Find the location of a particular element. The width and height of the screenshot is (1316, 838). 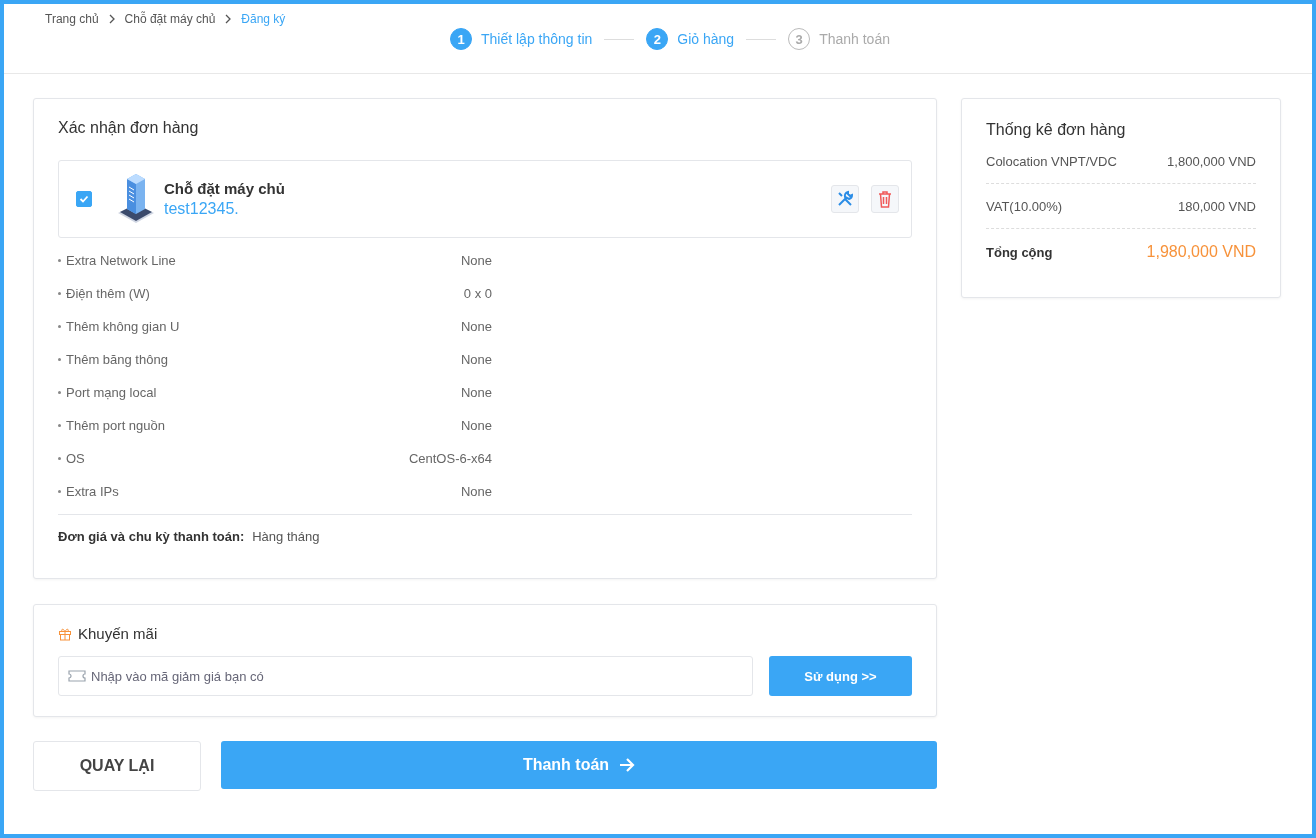

step-number: 1 is located at coordinates (461, 39).